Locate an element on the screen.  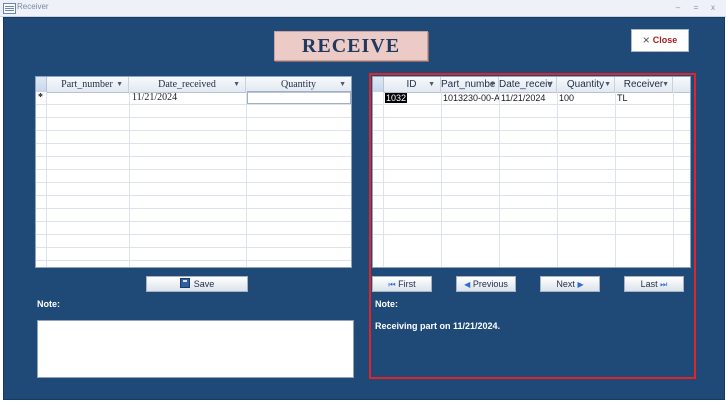
save-button: Save is located at coordinates (197, 284).